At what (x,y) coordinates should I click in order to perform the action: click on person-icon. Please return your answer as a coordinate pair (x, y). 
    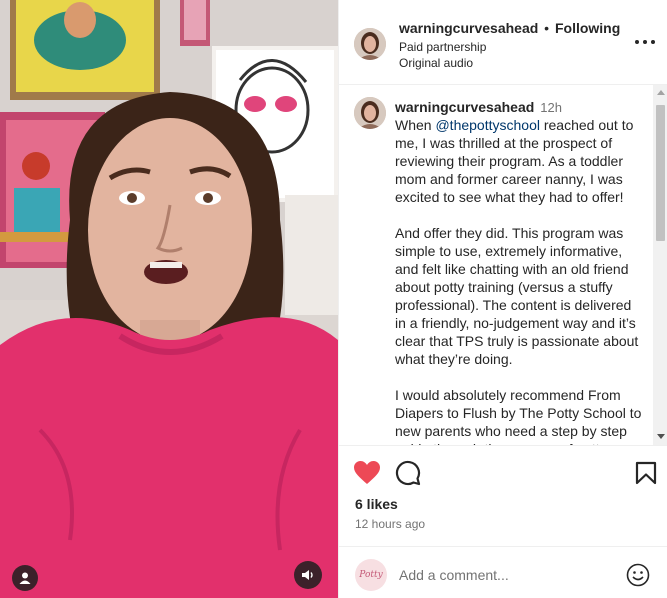
    Looking at the image, I should click on (25, 578).